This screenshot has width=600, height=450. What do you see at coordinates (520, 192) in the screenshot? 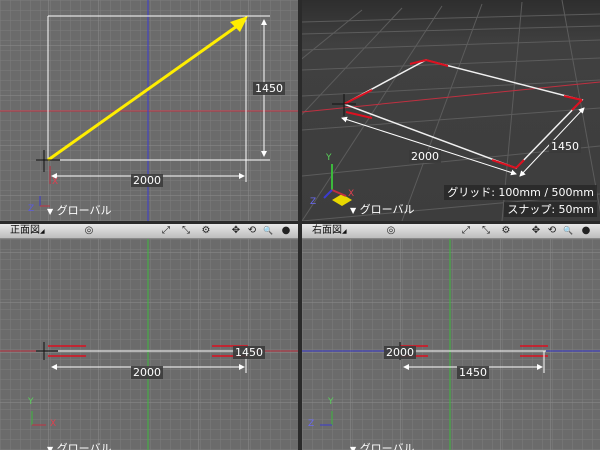
I see `grid-info: グリッド: 100mm / 500mm` at bounding box center [520, 192].